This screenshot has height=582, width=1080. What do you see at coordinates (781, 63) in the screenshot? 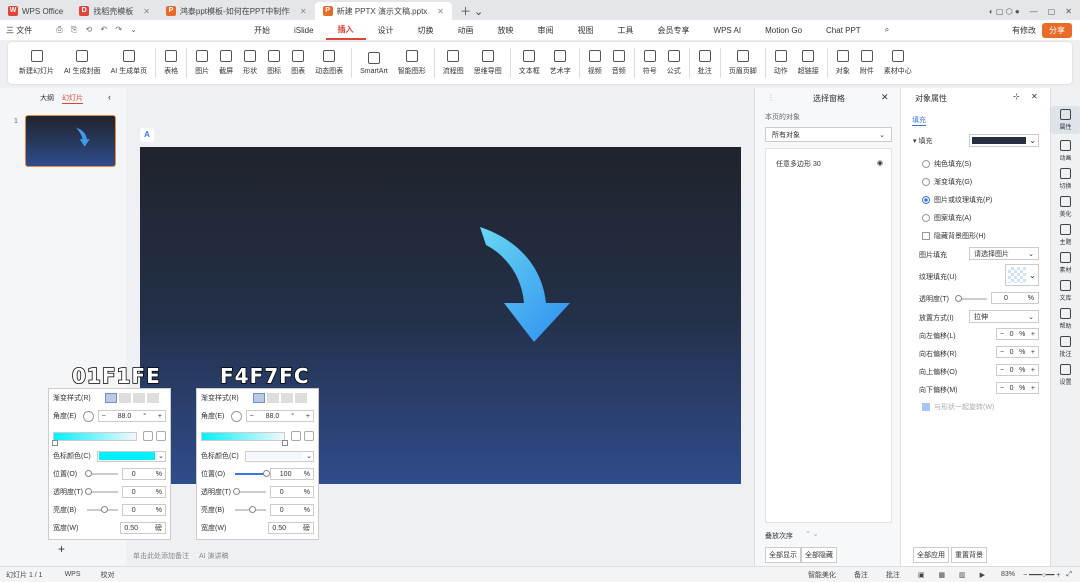
I see `ribbon-button: 动作` at bounding box center [781, 63].